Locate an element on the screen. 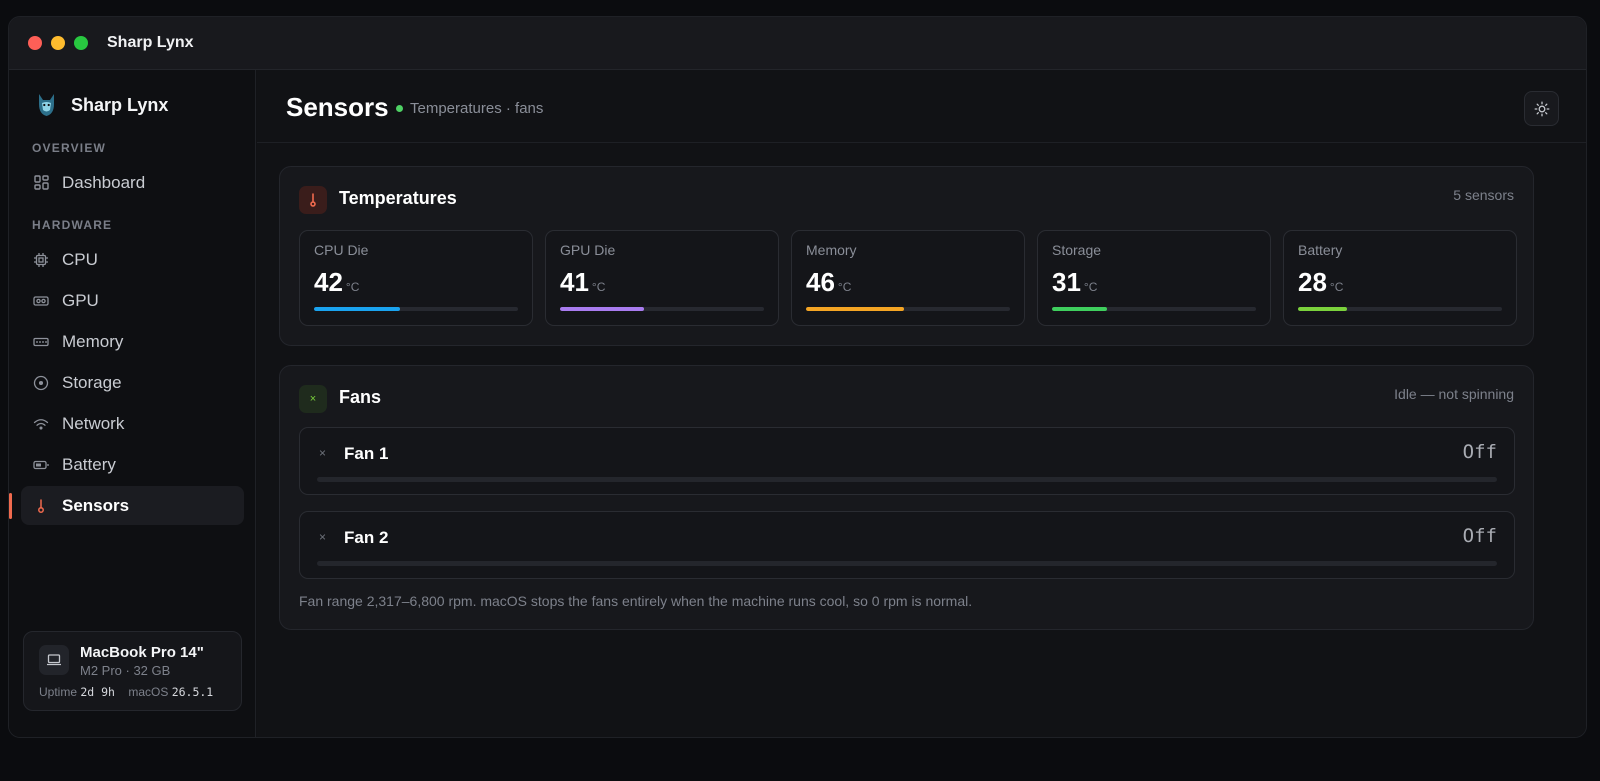 The height and width of the screenshot is (781, 1600). status-text: Temperatures · fans is located at coordinates (477, 108).